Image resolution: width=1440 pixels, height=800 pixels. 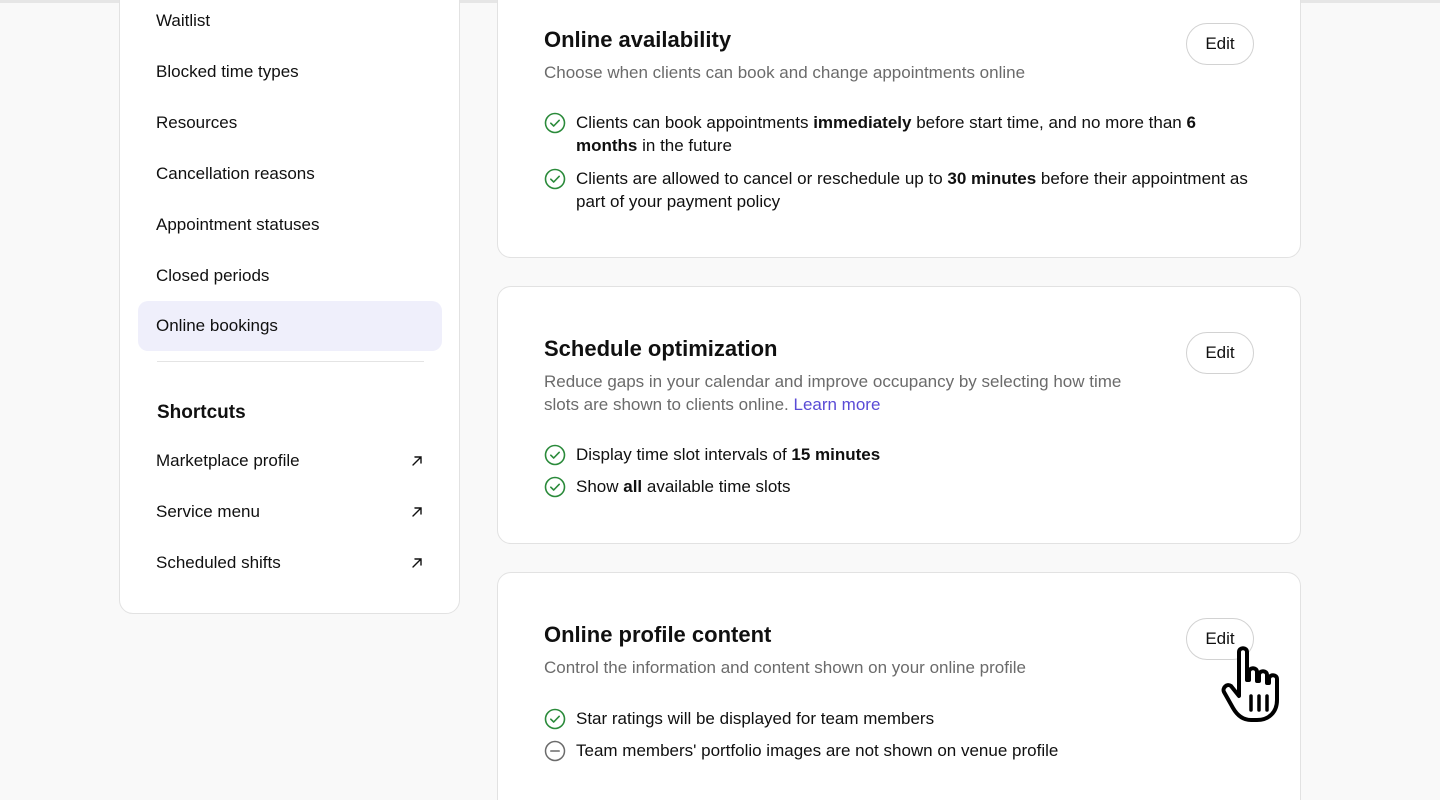 What do you see at coordinates (290, 123) in the screenshot?
I see `sidebar-item-resources: Resources` at bounding box center [290, 123].